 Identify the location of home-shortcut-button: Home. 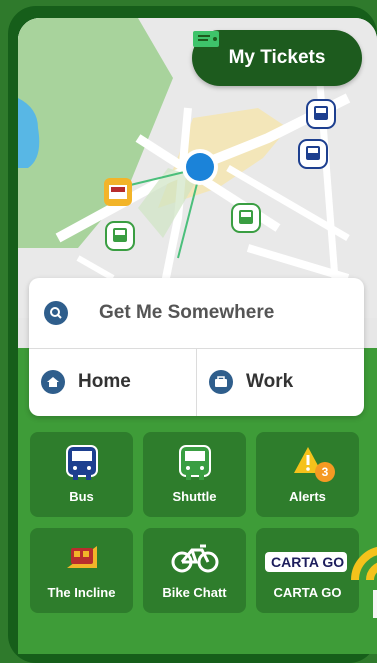
(113, 382).